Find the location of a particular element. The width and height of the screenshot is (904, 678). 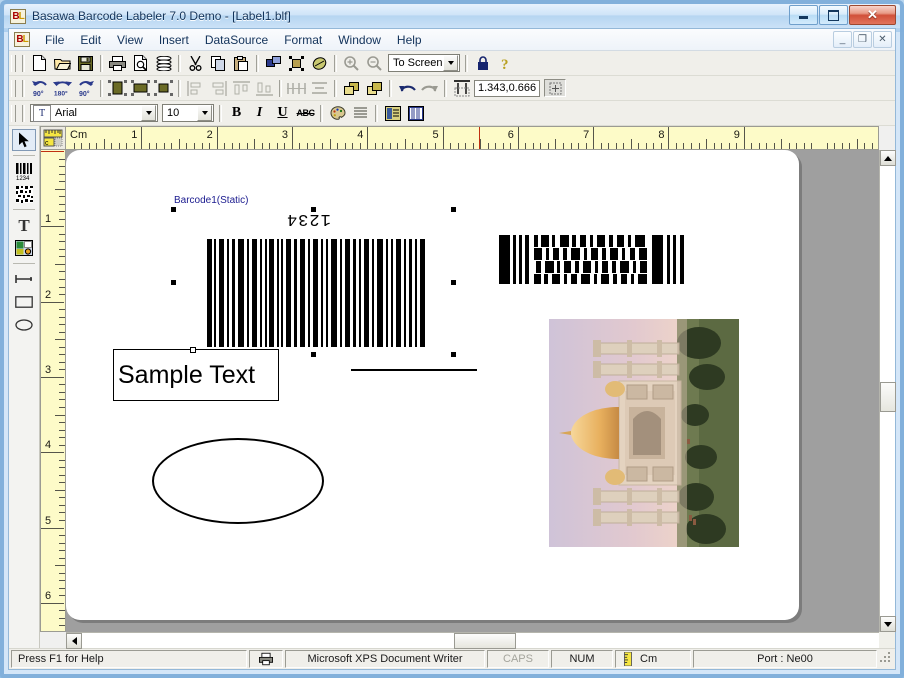

align-left-button is located at coordinates (195, 88).